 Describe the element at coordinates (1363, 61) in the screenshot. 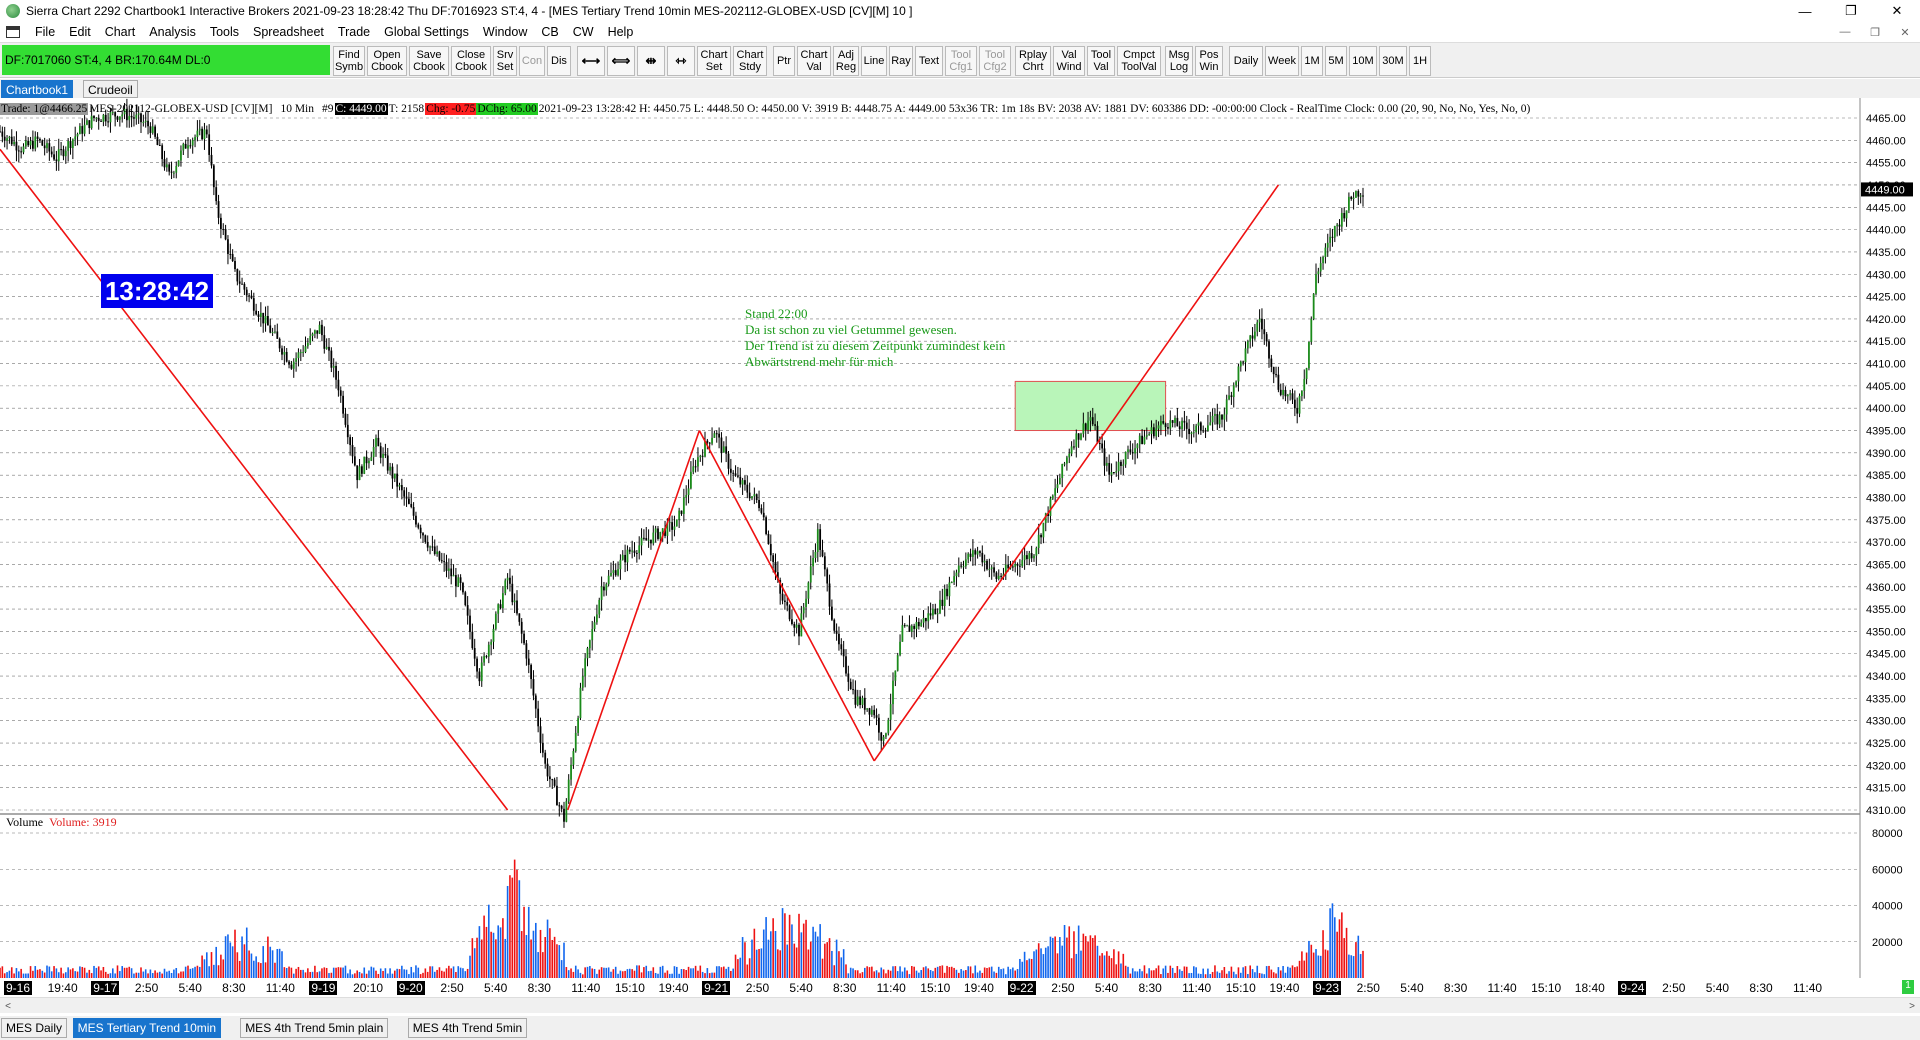

I see `toolbar-button-31: 10M` at that location.